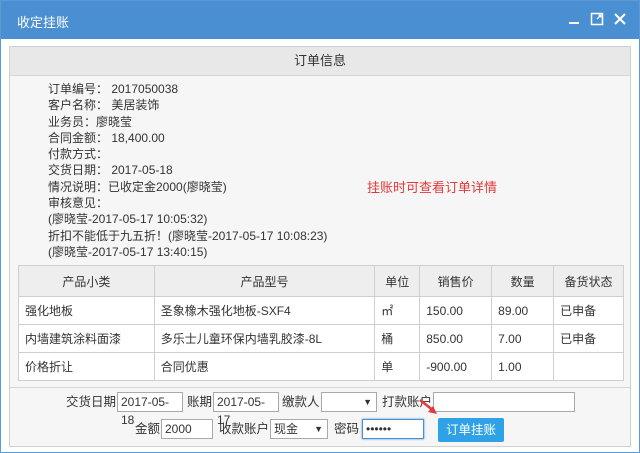  Describe the element at coordinates (78, 154) in the screenshot. I see `payment-method: 付款方式：` at that location.